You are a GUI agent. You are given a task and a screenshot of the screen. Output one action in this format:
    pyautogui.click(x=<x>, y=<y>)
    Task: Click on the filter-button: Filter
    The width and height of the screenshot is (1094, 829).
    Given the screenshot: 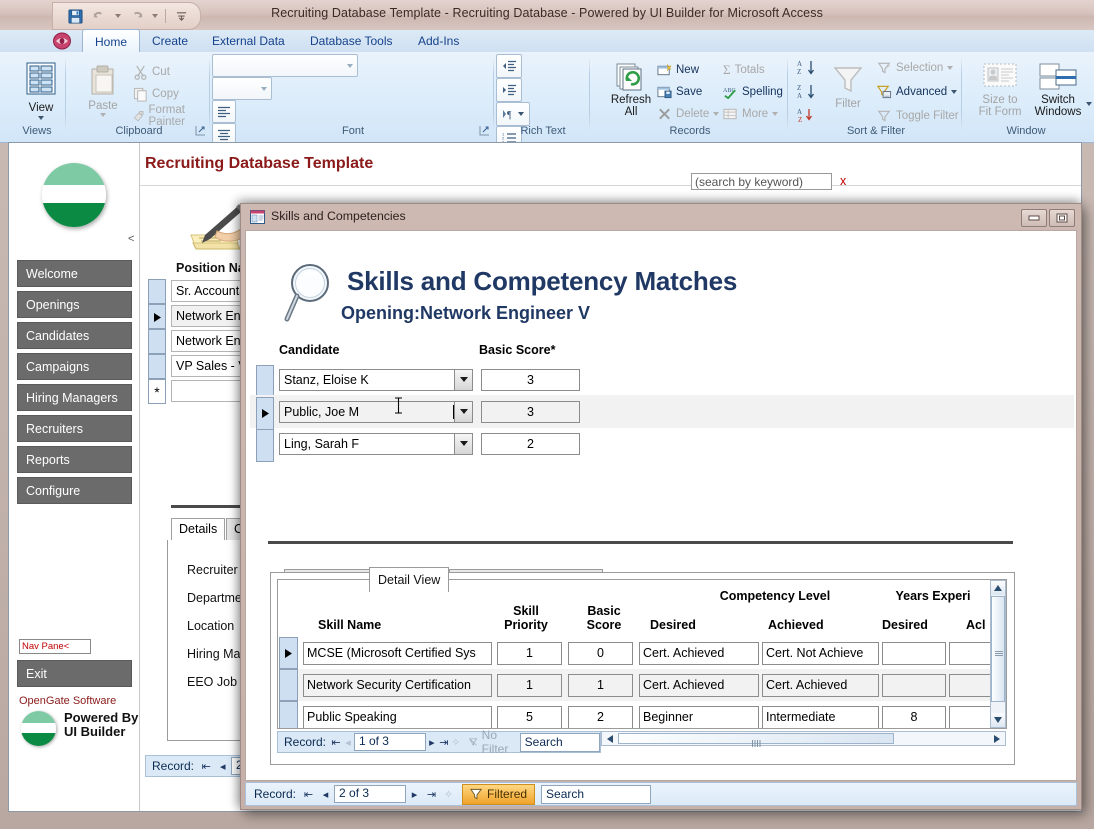 What is the action you would take?
    pyautogui.click(x=848, y=87)
    